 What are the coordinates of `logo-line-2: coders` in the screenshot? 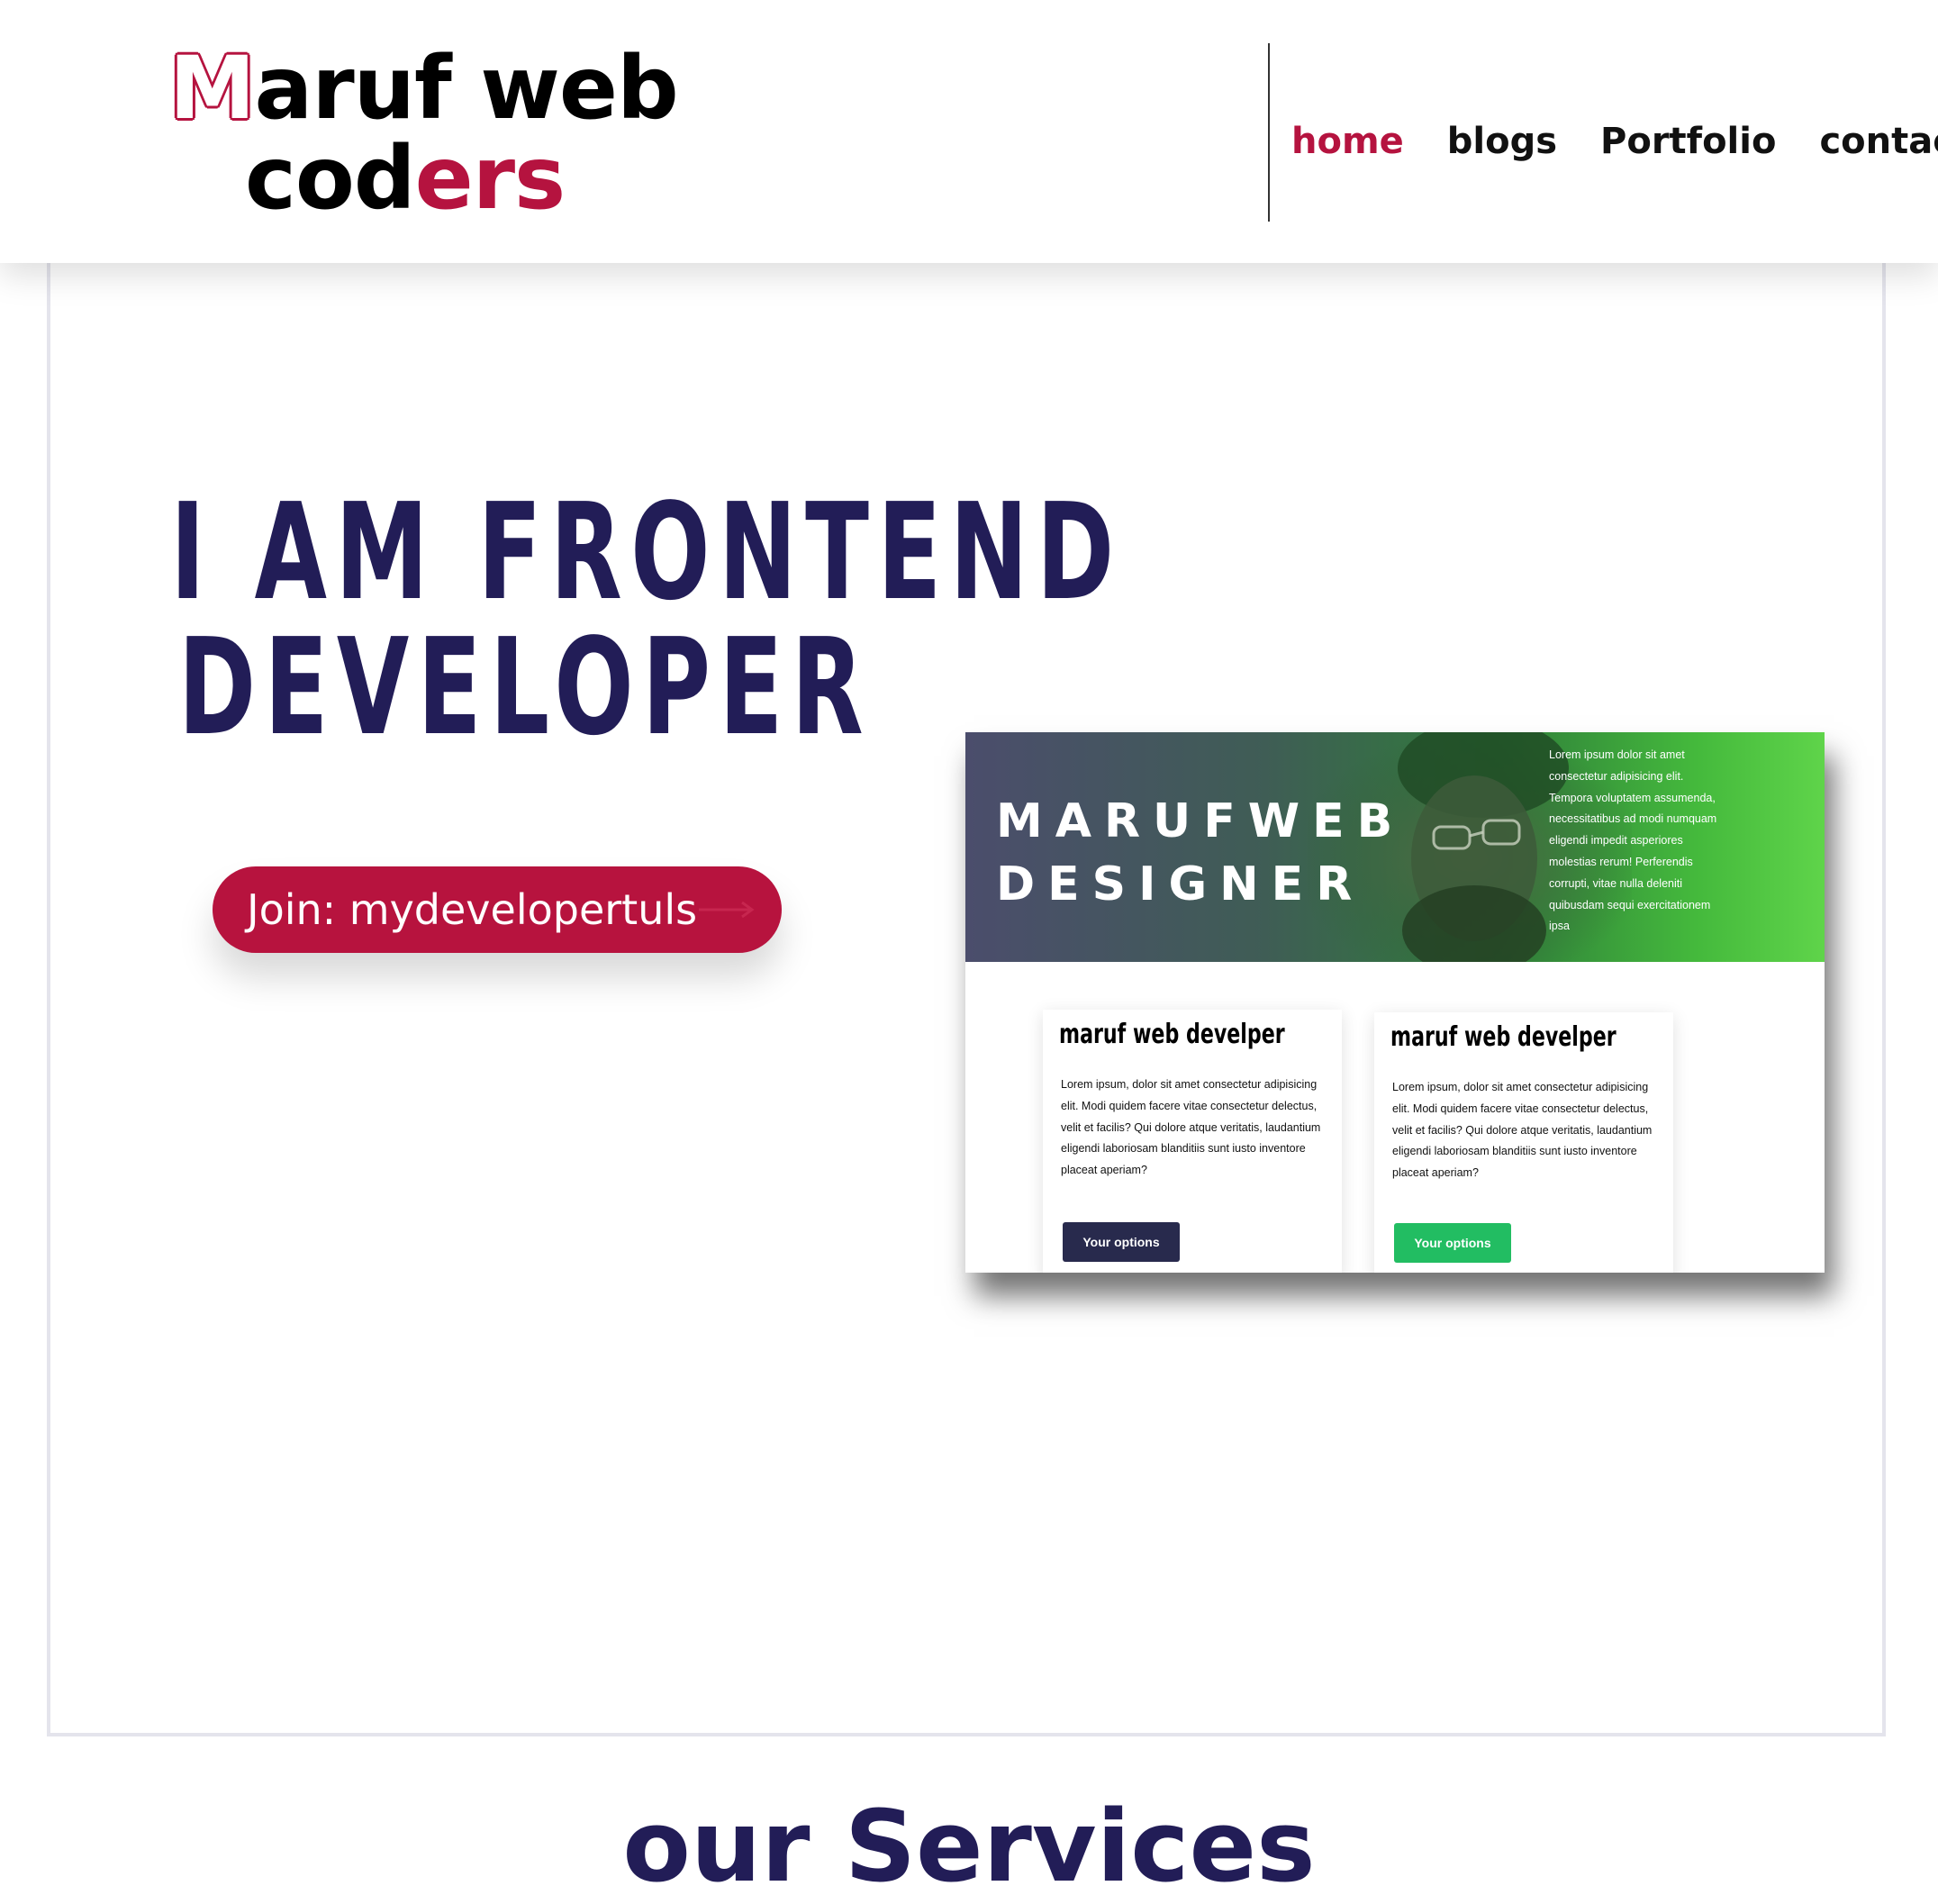 It's located at (403, 178).